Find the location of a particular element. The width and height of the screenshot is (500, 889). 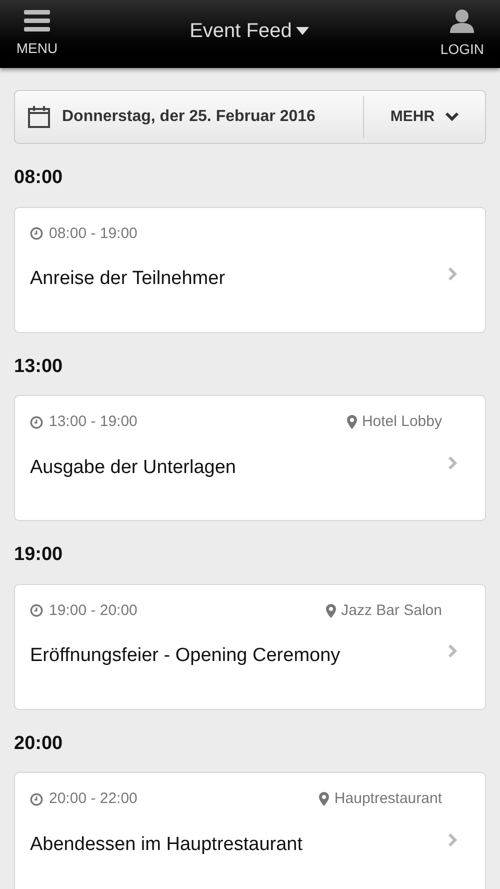

caret-icon is located at coordinates (302, 31).